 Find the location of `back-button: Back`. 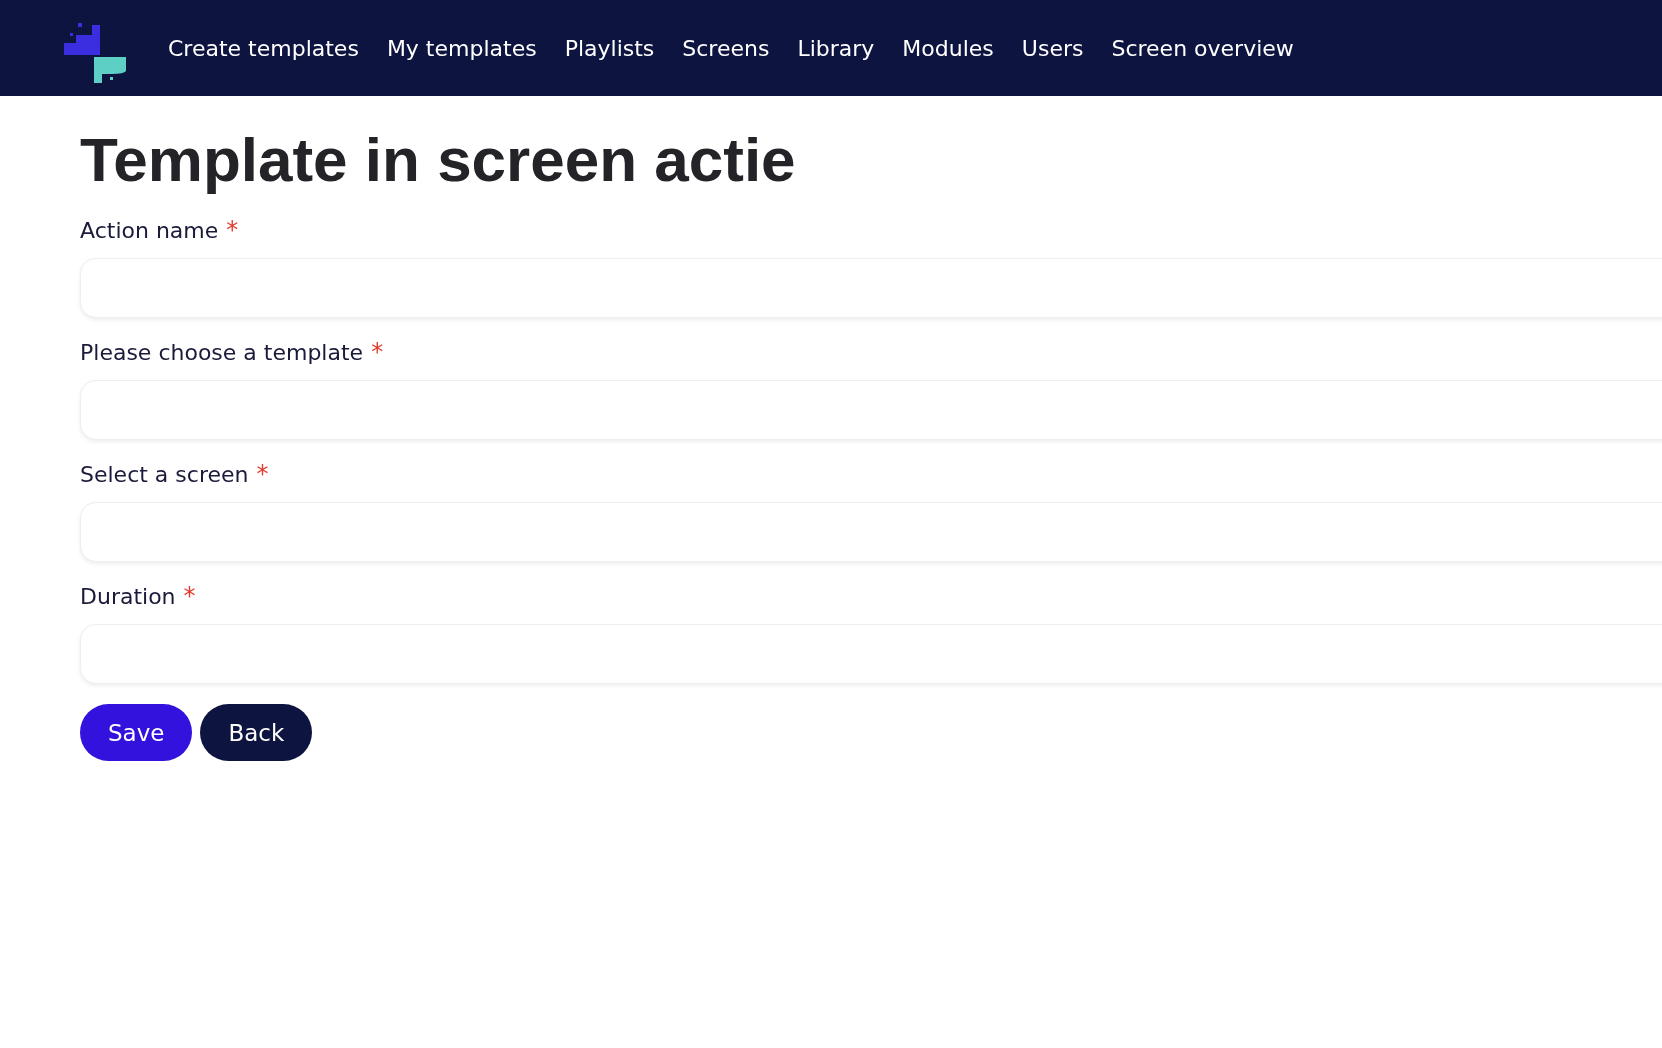

back-button: Back is located at coordinates (256, 733).